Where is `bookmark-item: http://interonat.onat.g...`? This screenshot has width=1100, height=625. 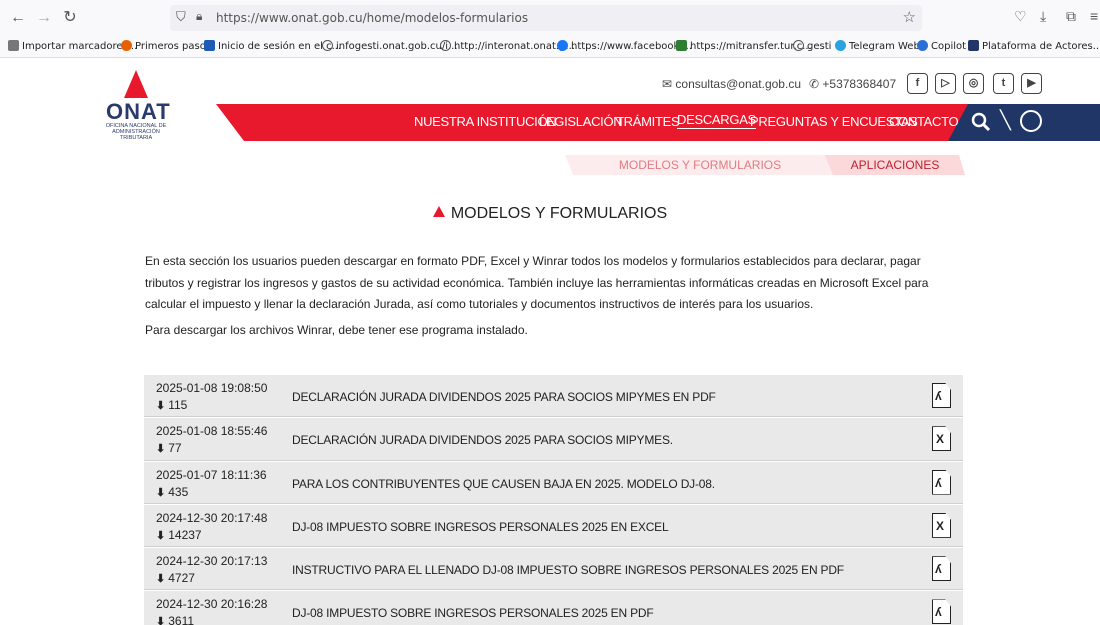
bookmark-item: http://interonat.onat.g... is located at coordinates (507, 46).